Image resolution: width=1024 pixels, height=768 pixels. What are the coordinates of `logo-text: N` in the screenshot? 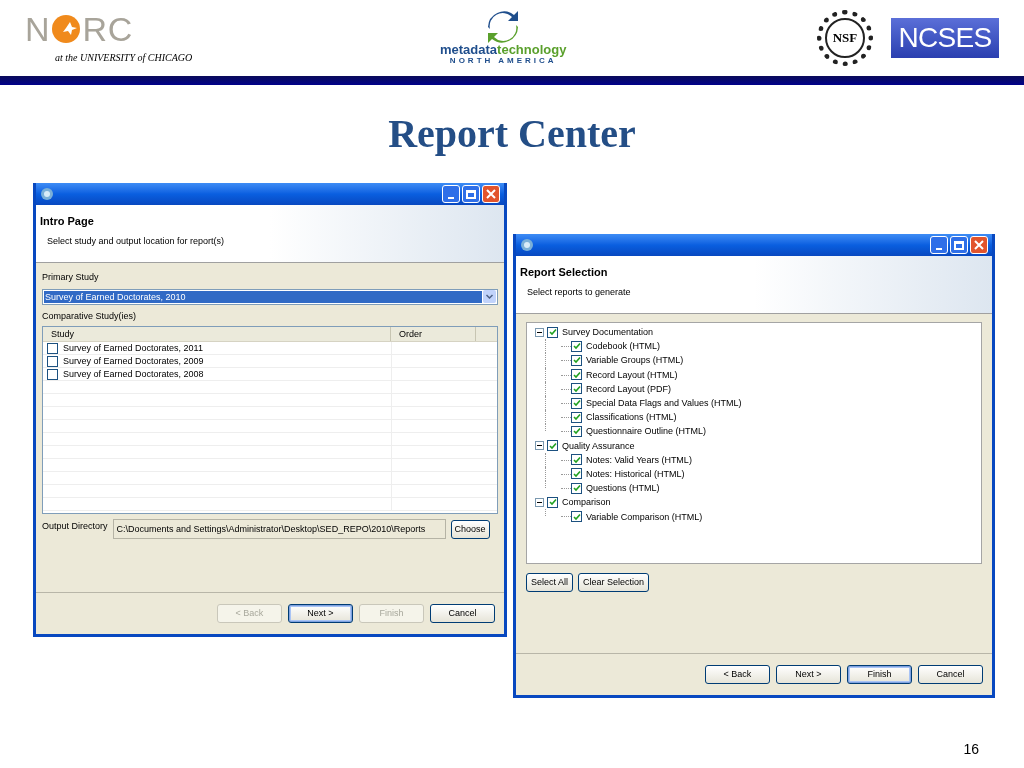 It's located at (38, 28).